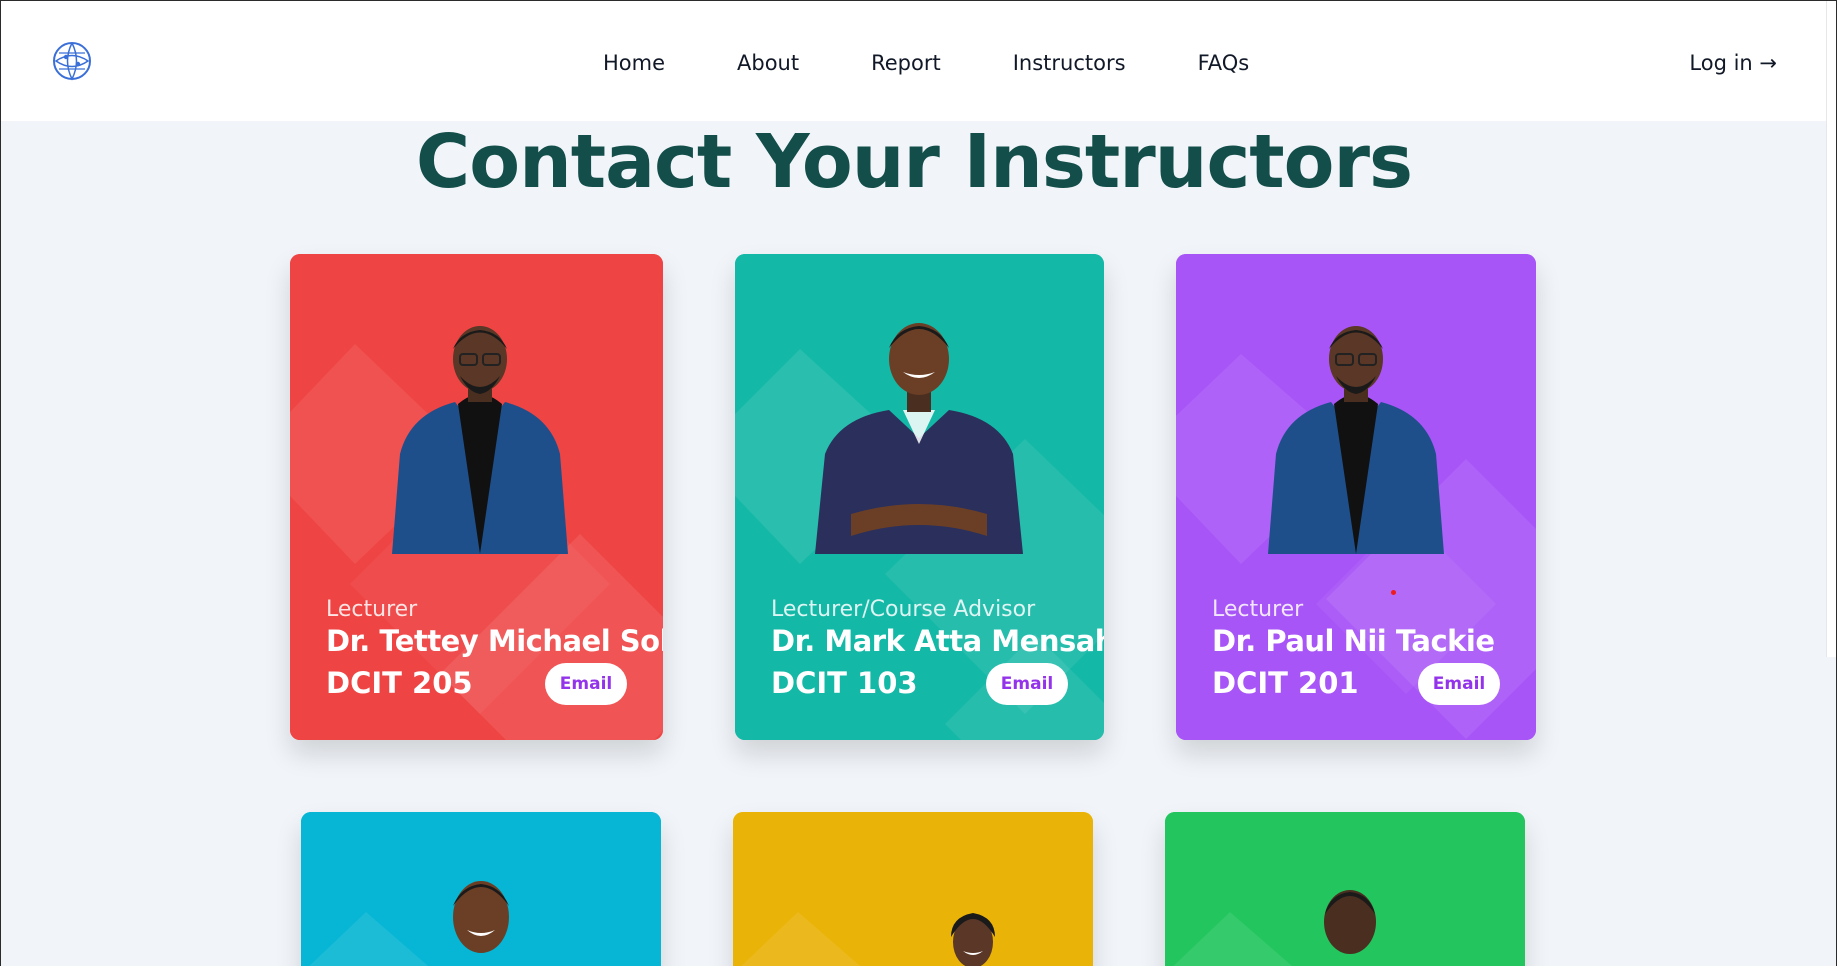 This screenshot has height=966, width=1837. I want to click on nav-about-link: About, so click(768, 63).